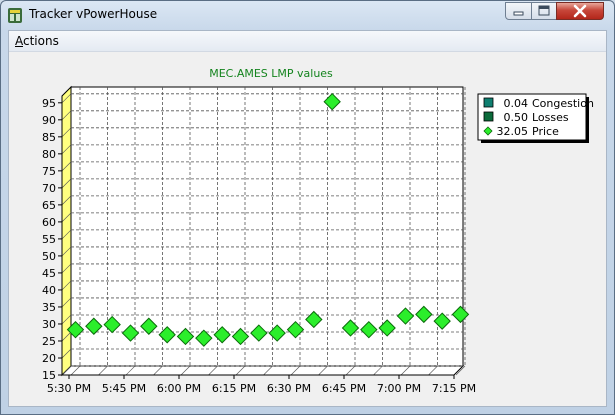 This screenshot has height=415, width=615. I want to click on legend-label: Losses, so click(550, 117).